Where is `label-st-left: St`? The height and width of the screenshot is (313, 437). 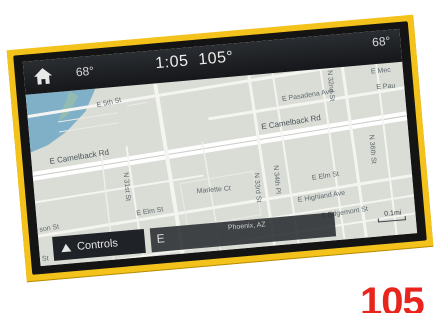
label-st-left: St is located at coordinates (45, 259).